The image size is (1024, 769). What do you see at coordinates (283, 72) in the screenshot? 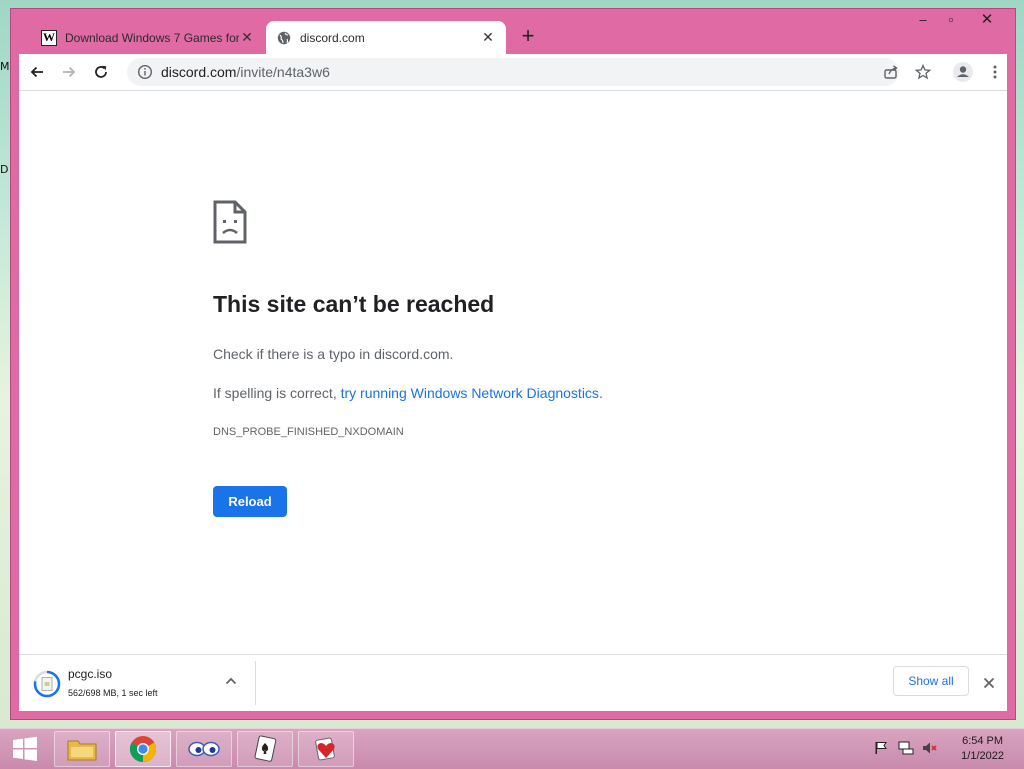
I see `address-path: /invite/n4ta3w6` at bounding box center [283, 72].